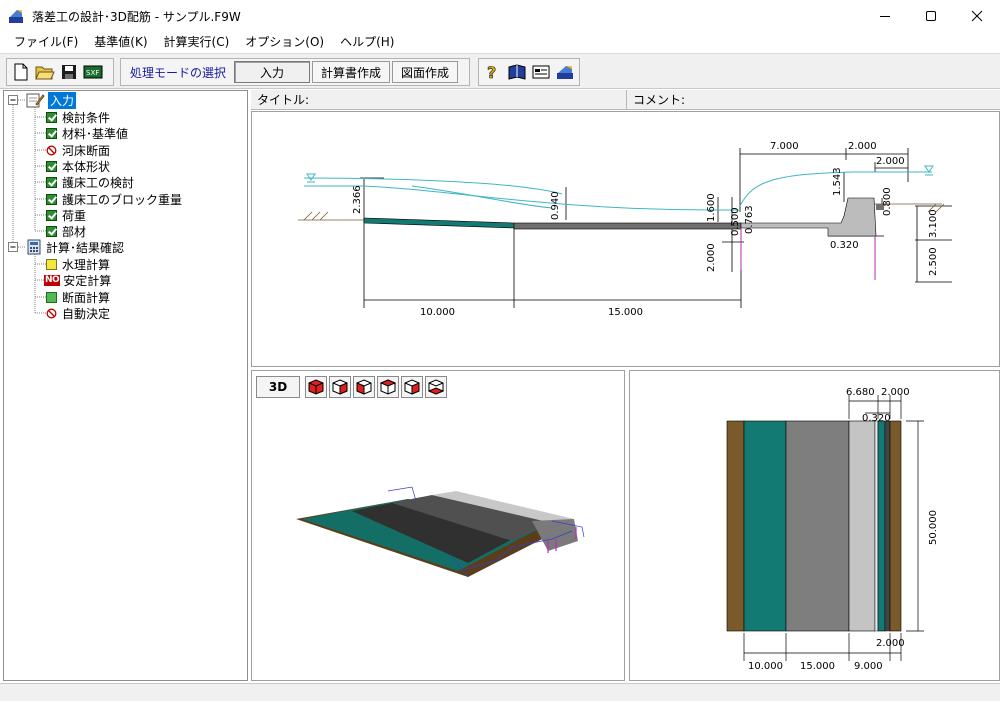 The height and width of the screenshot is (701, 1000). I want to click on title-field: タイトル:, so click(439, 100).